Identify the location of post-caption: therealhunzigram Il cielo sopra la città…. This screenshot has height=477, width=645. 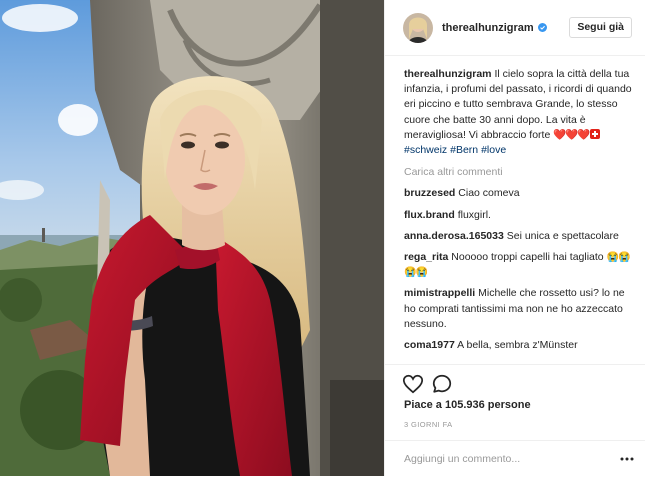
(520, 112).